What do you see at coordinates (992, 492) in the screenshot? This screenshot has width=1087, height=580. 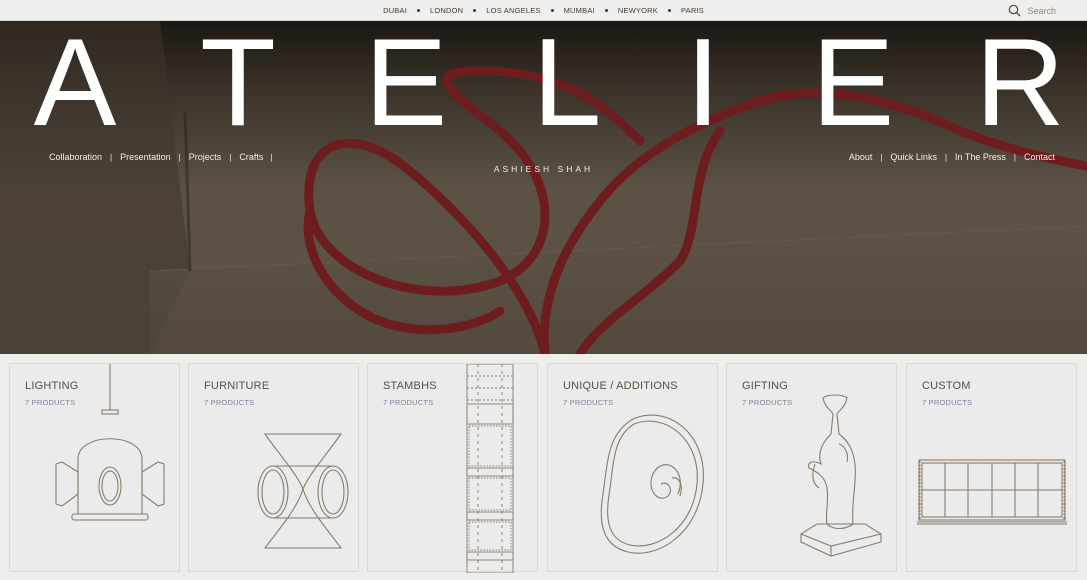 I see `shelf-icon` at bounding box center [992, 492].